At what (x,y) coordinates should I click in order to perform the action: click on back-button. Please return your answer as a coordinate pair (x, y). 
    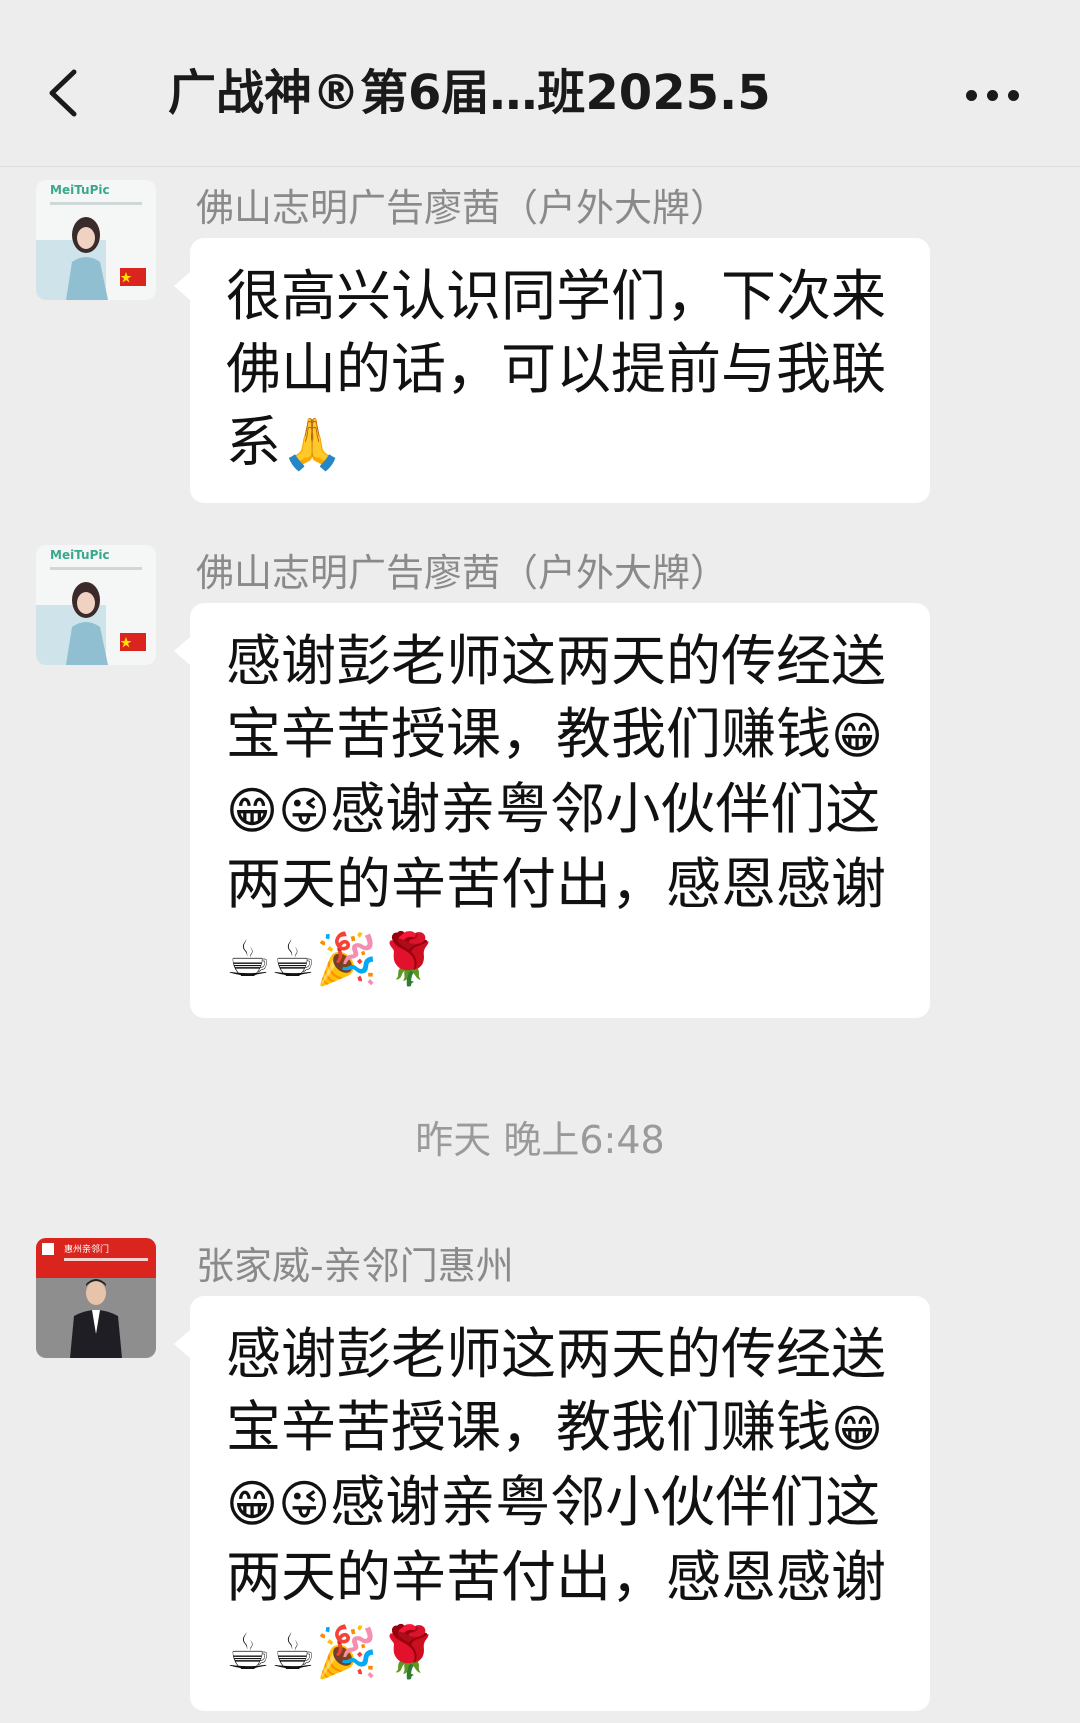
    Looking at the image, I should click on (65, 93).